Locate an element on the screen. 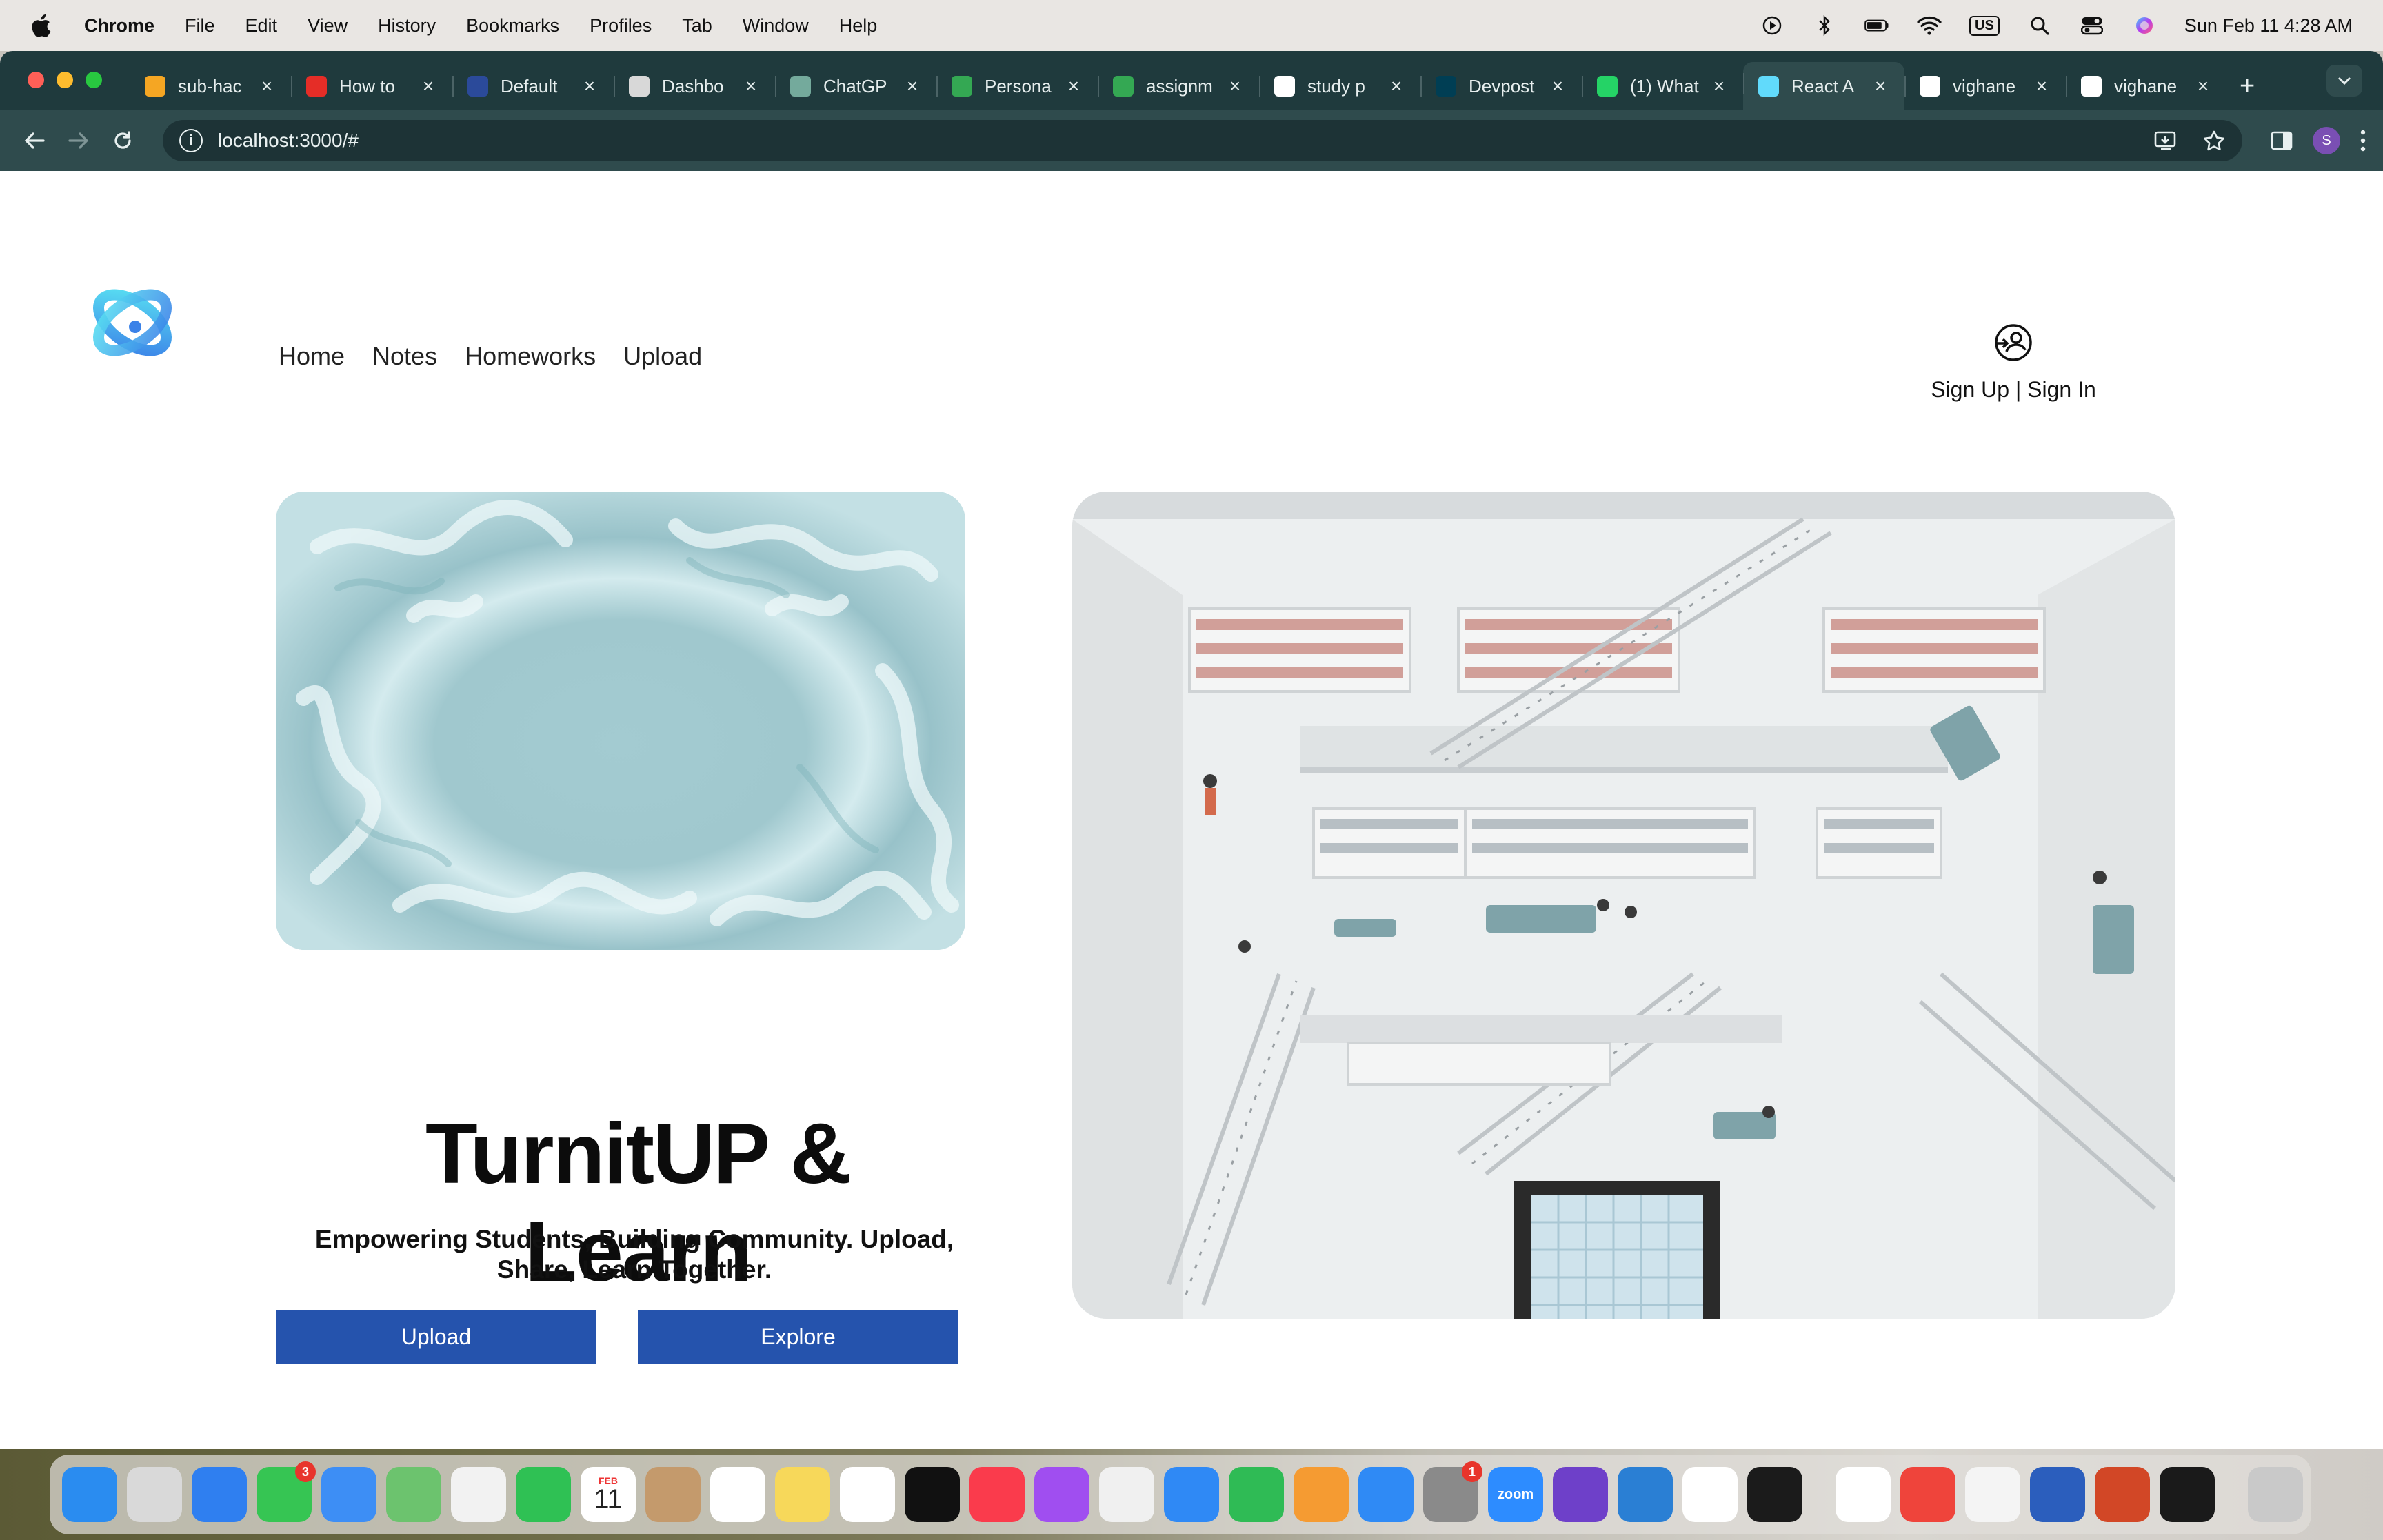  menu-view: View is located at coordinates (328, 26).